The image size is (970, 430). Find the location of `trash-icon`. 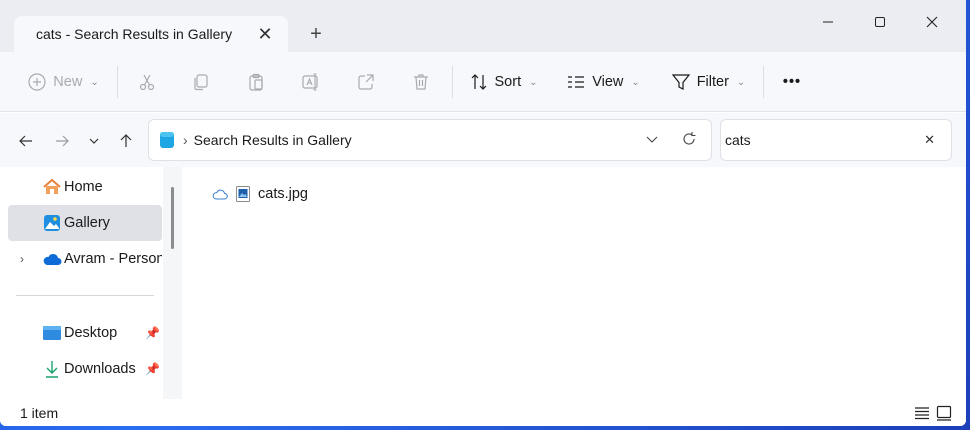

trash-icon is located at coordinates (421, 82).